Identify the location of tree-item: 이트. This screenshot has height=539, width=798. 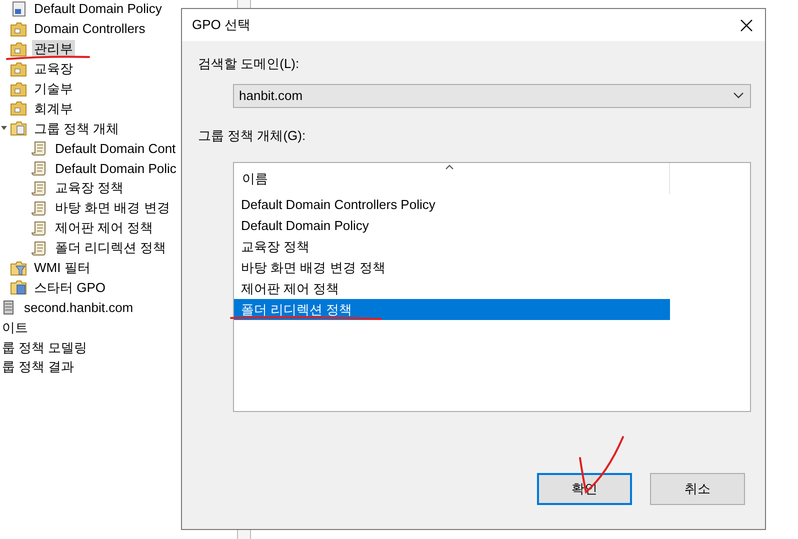
(15, 327).